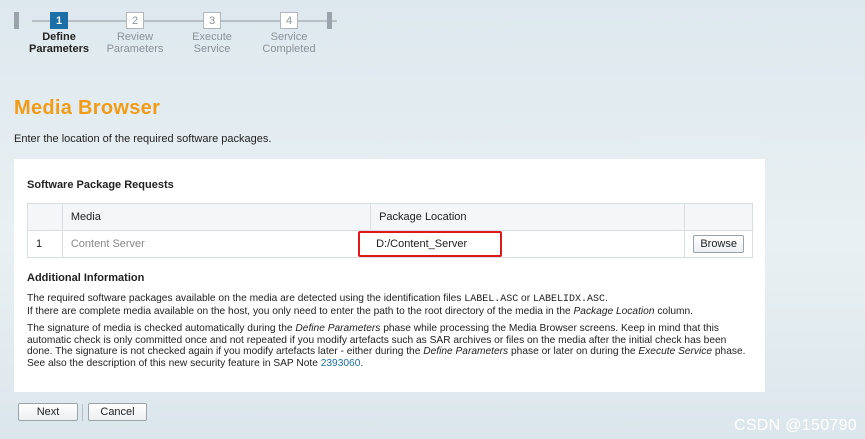 This screenshot has width=865, height=439. What do you see at coordinates (45, 244) in the screenshot?
I see `row-index: 1` at bounding box center [45, 244].